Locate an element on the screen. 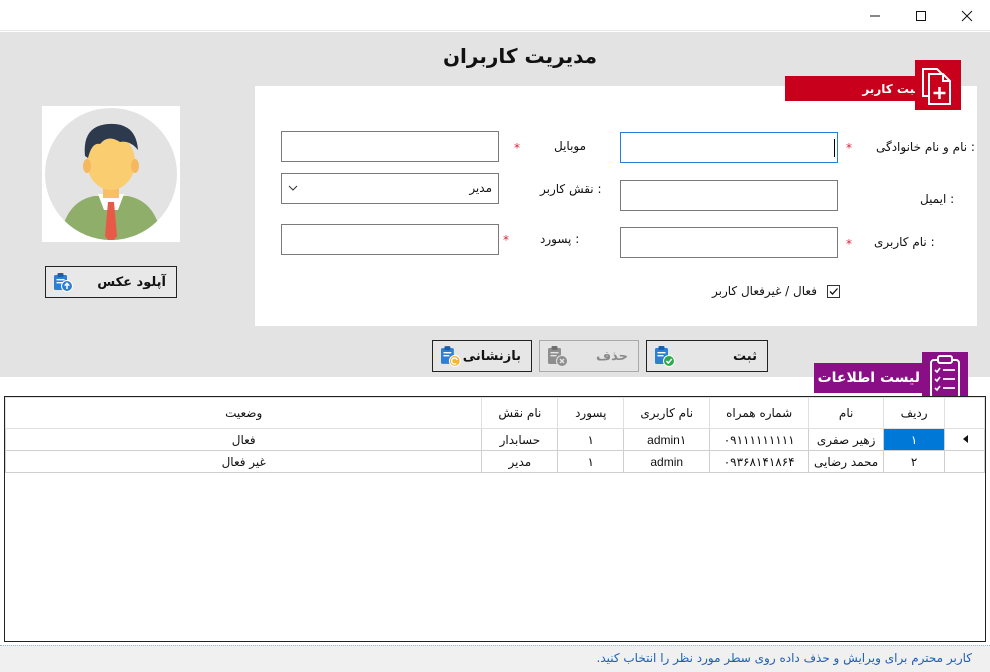  role-selected-value: مدیر is located at coordinates (480, 188).